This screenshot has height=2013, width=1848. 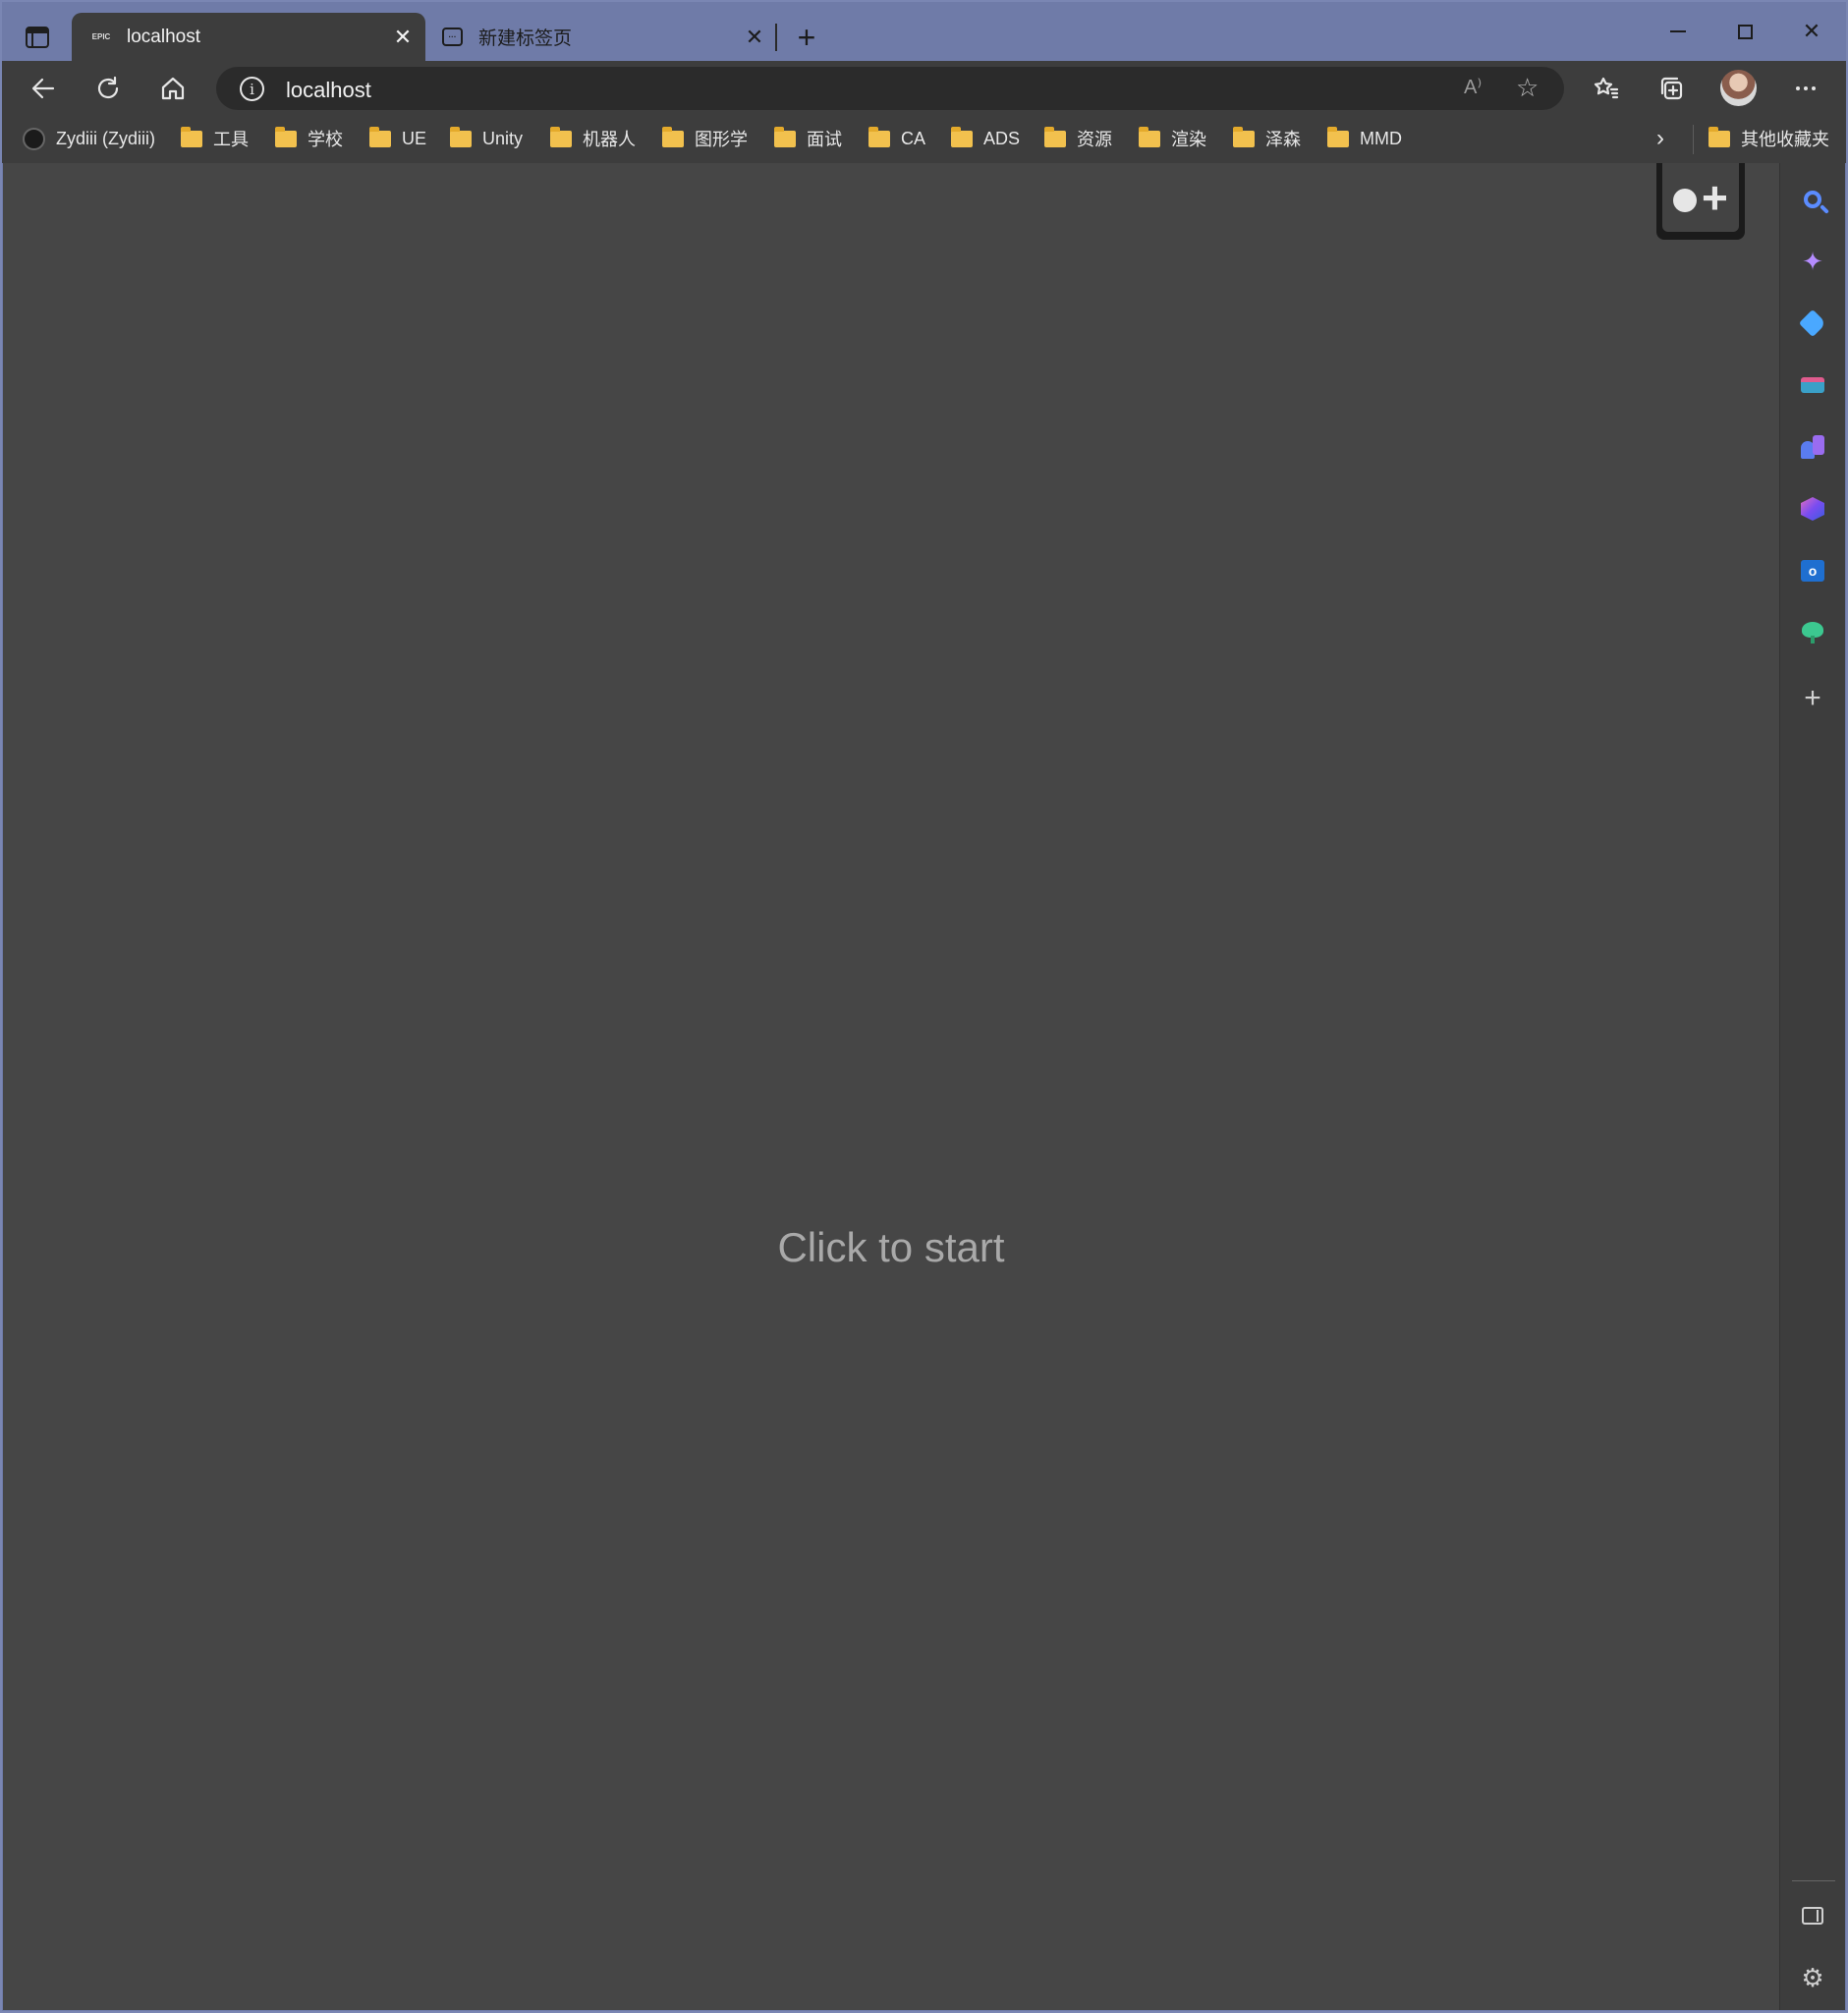 I want to click on sidebar-outlook-button: o, so click(x=1812, y=571).